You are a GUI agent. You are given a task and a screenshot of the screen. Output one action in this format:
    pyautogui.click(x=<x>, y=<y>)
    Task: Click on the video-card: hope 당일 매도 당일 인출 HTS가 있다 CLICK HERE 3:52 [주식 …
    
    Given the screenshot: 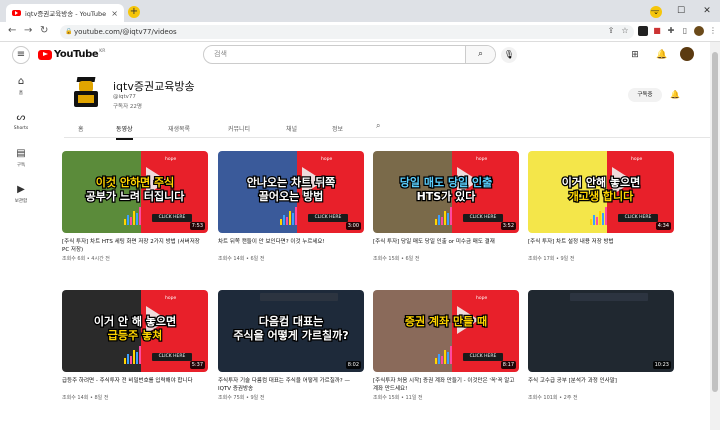 What is the action you would take?
    pyautogui.click(x=446, y=206)
    